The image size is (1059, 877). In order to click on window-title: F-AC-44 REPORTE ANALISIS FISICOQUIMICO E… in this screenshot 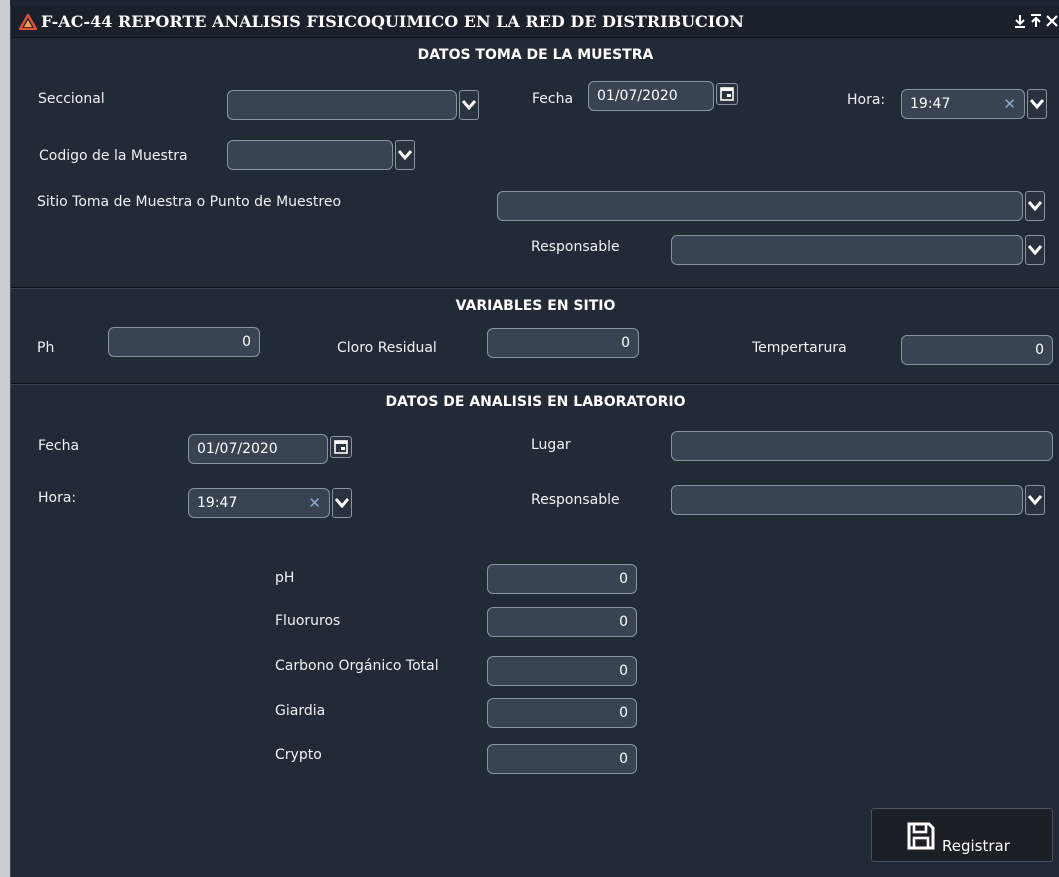, I will do `click(392, 21)`.